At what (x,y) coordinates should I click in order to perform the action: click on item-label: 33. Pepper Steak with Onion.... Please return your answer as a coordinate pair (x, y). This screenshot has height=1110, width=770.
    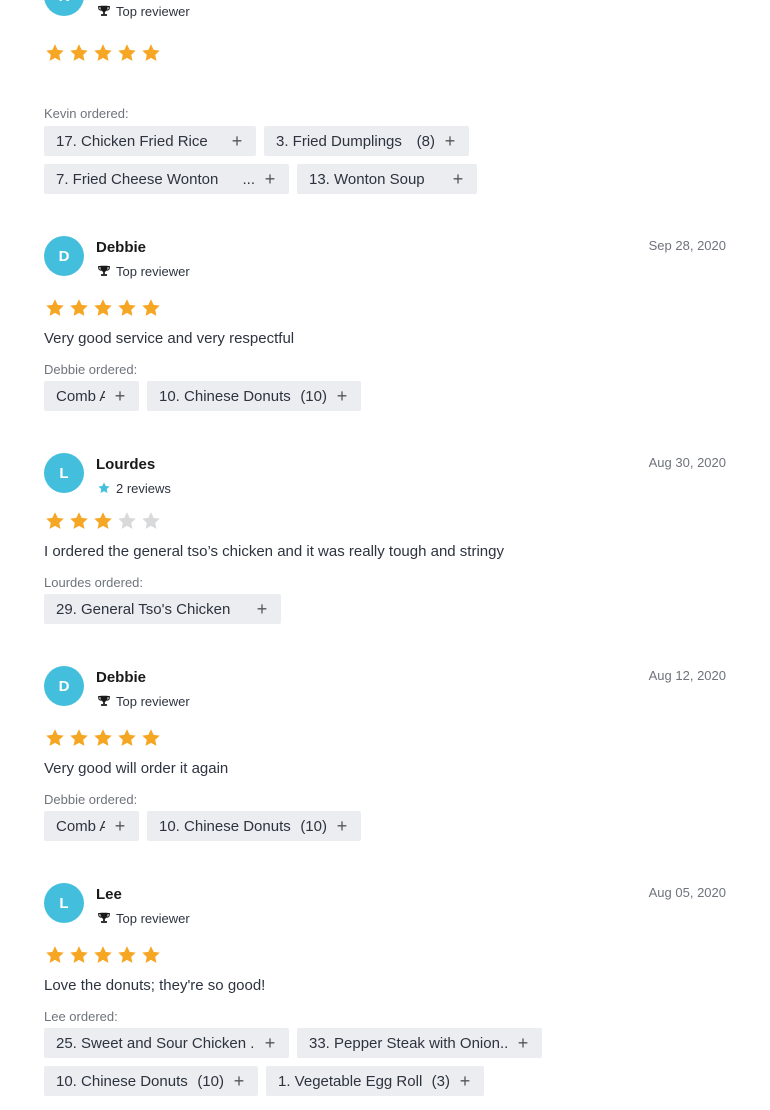
    Looking at the image, I should click on (408, 1043).